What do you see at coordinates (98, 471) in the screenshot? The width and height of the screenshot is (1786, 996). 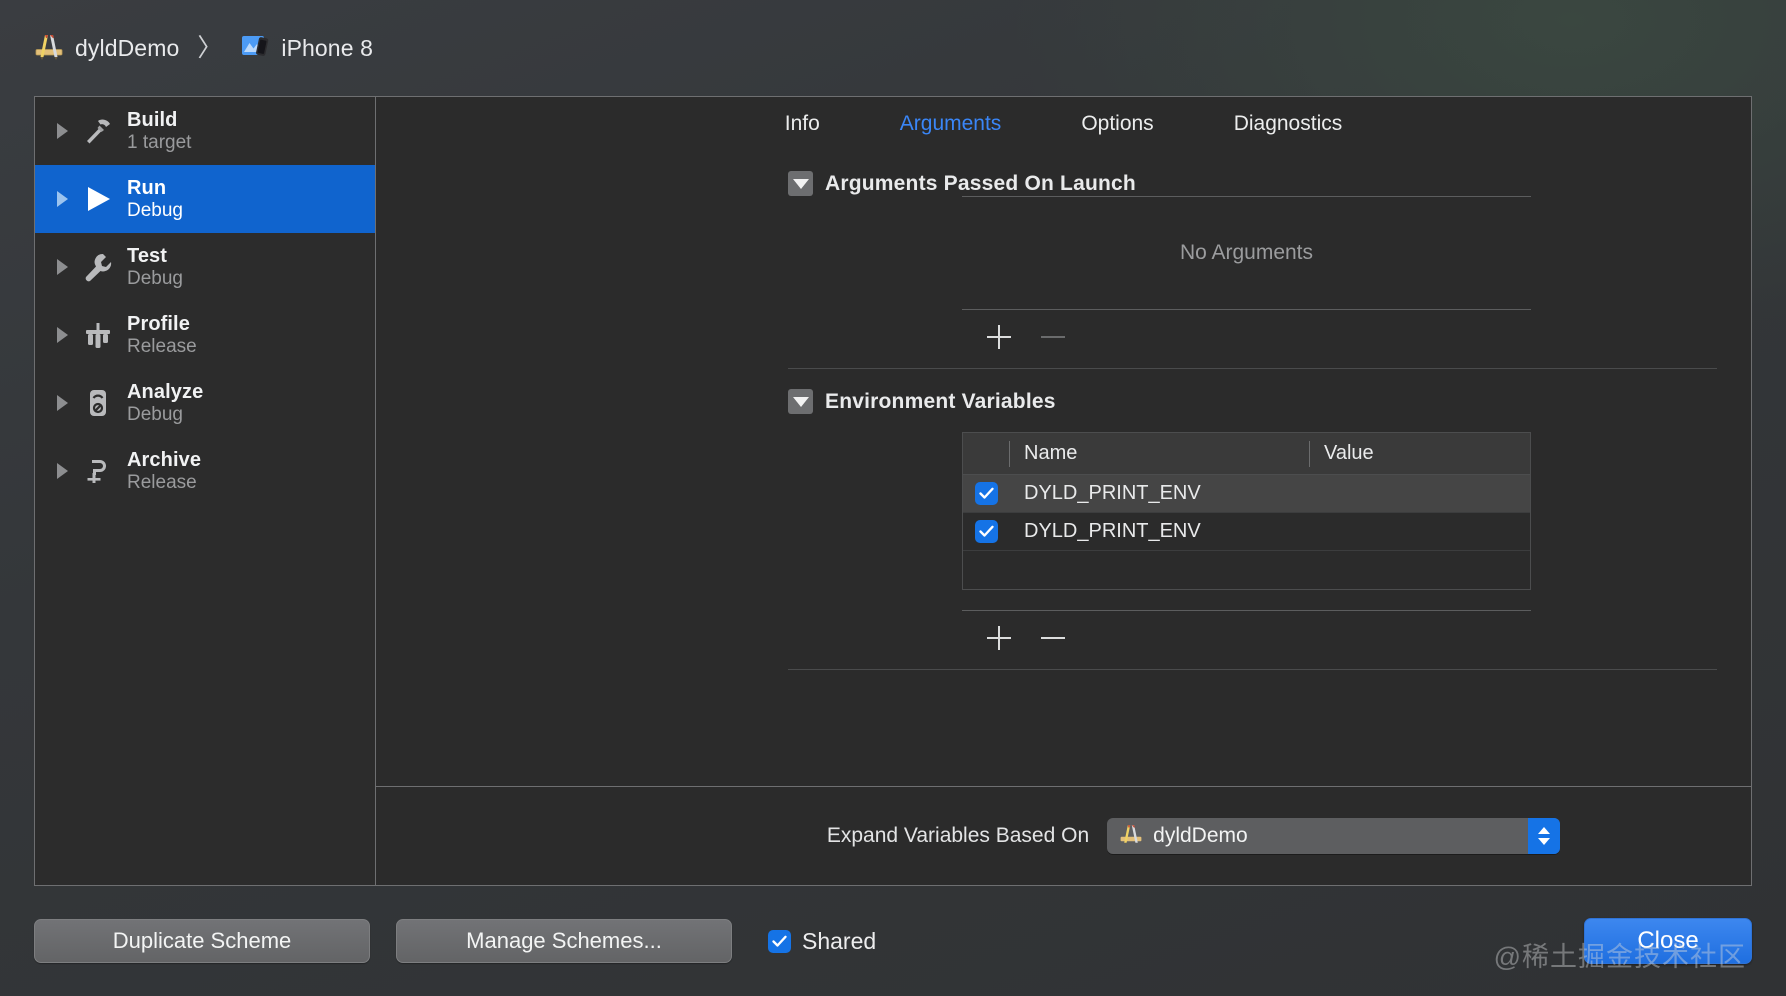 I see `clamp-icon` at bounding box center [98, 471].